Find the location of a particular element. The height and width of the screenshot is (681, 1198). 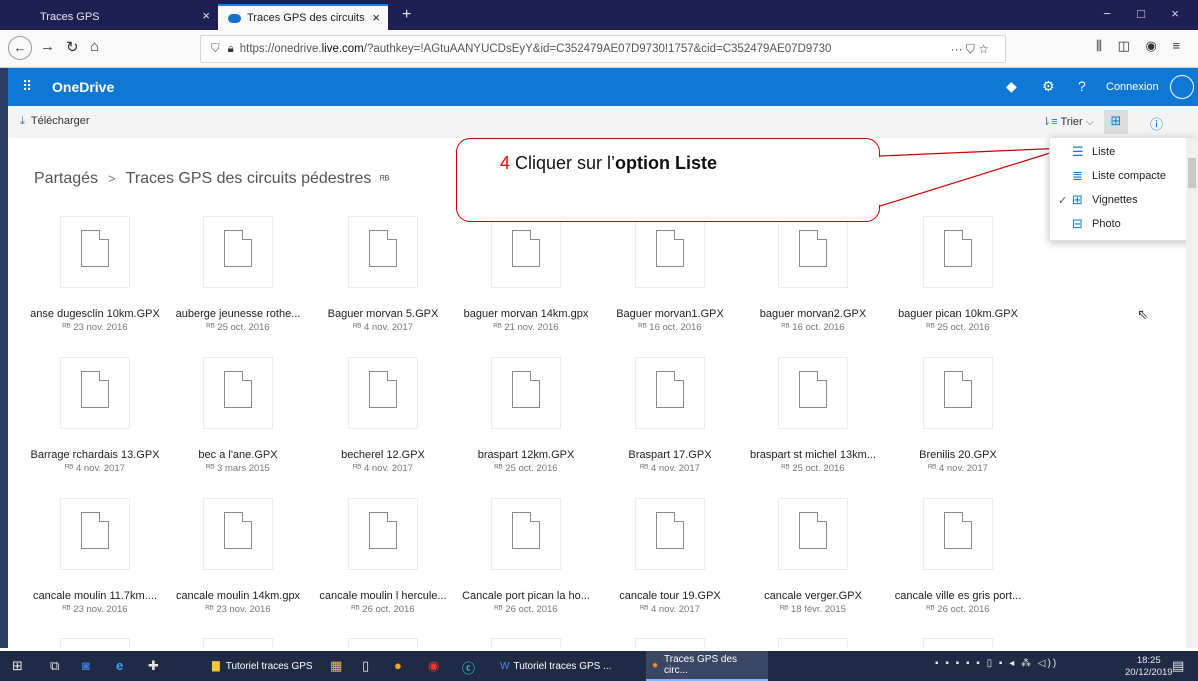

vertical-scrollbar is located at coordinates (1192, 393).